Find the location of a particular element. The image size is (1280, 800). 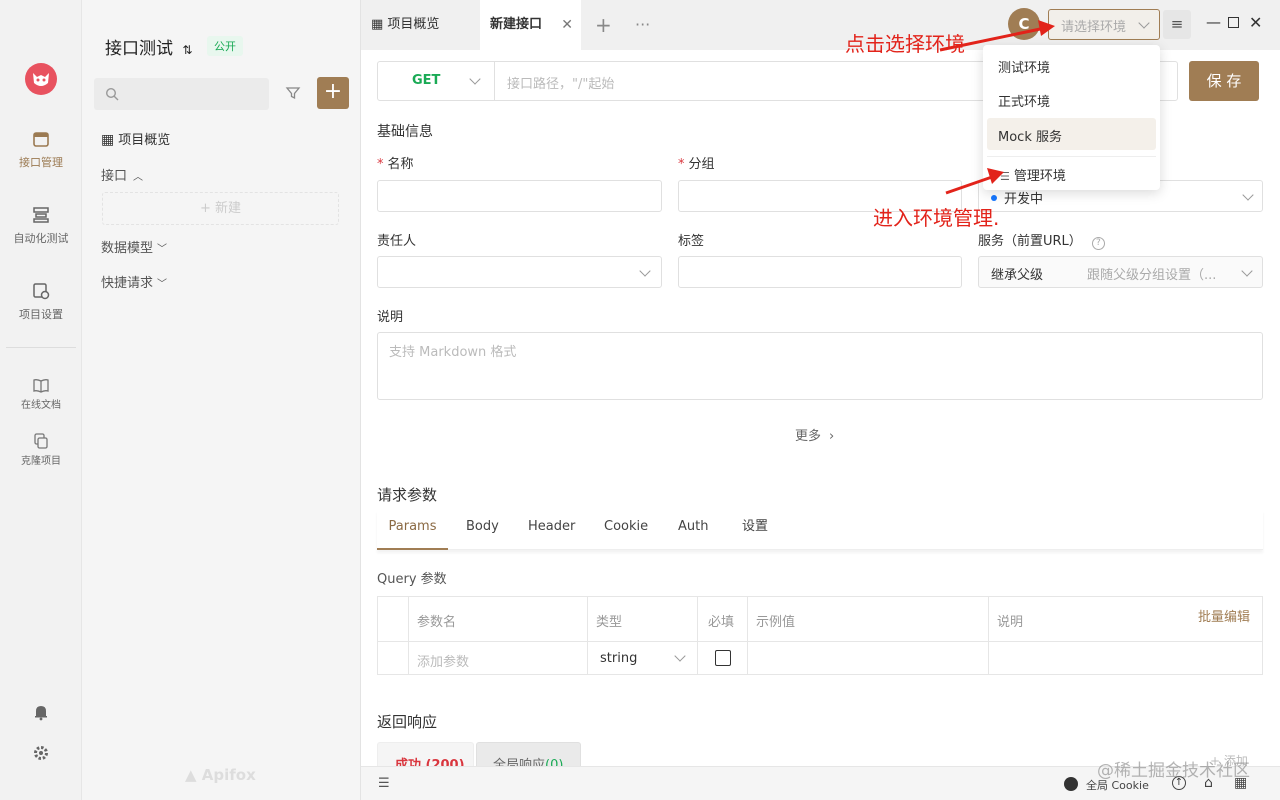

required-checkbox is located at coordinates (723, 658).